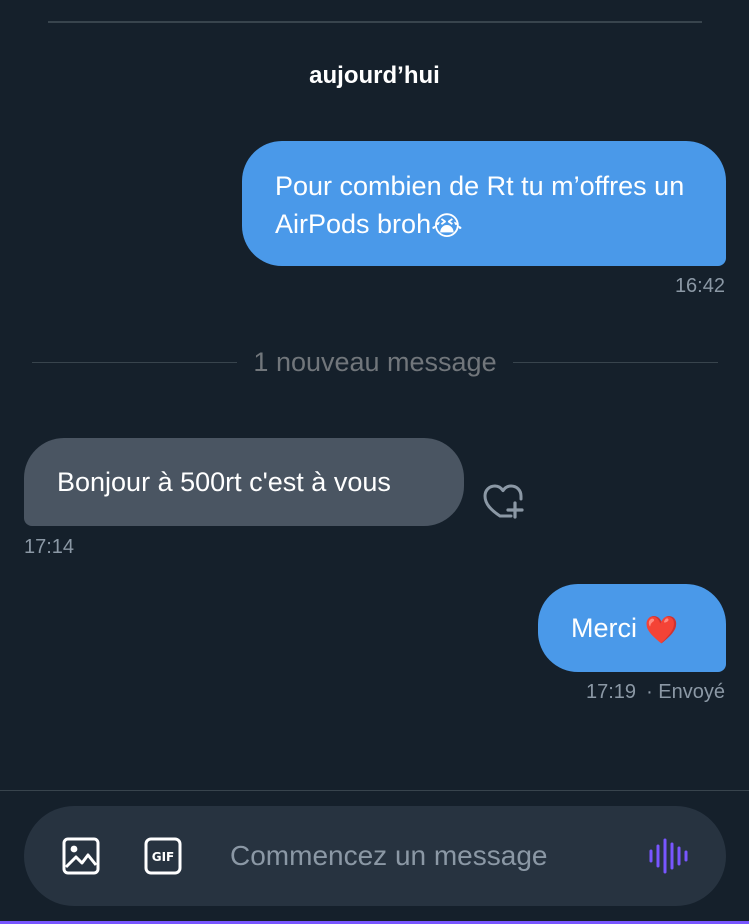 The width and height of the screenshot is (749, 924). What do you see at coordinates (604, 628) in the screenshot?
I see `message-text: Merci` at bounding box center [604, 628].